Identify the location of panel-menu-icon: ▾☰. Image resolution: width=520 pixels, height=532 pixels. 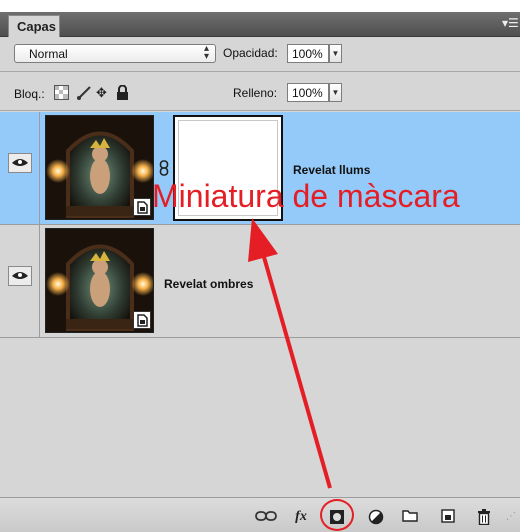
(510, 23).